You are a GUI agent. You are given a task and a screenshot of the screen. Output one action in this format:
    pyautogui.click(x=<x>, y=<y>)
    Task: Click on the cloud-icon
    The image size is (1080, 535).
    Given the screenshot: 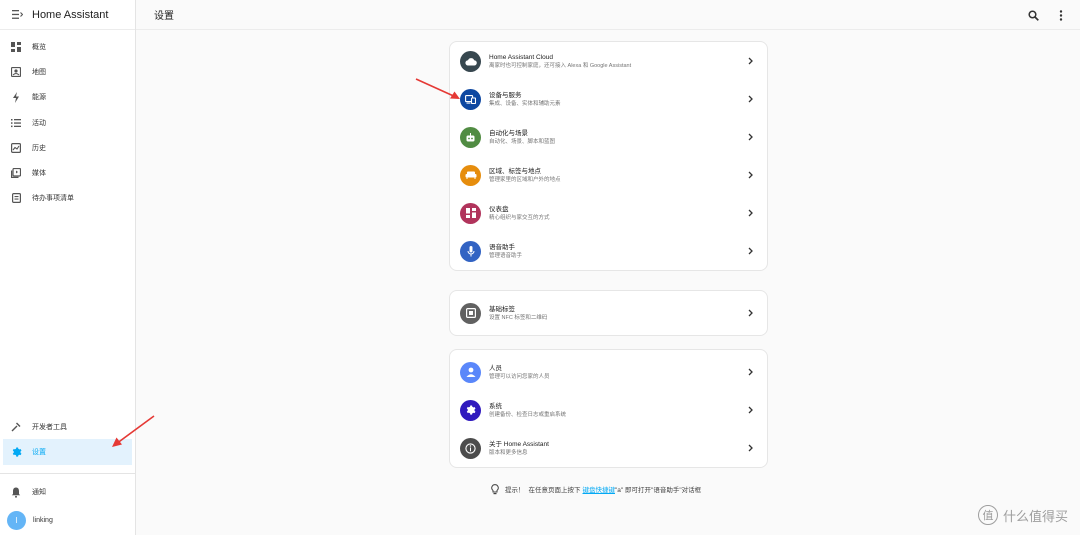 What is the action you would take?
    pyautogui.click(x=470, y=61)
    